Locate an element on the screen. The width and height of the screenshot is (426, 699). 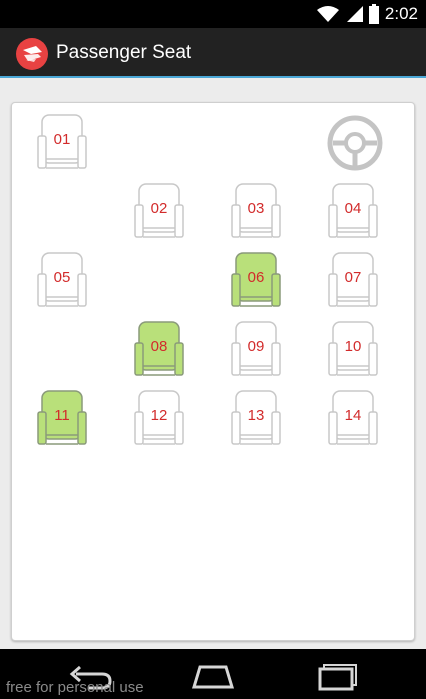
seat-number: 01 is located at coordinates (62, 139).